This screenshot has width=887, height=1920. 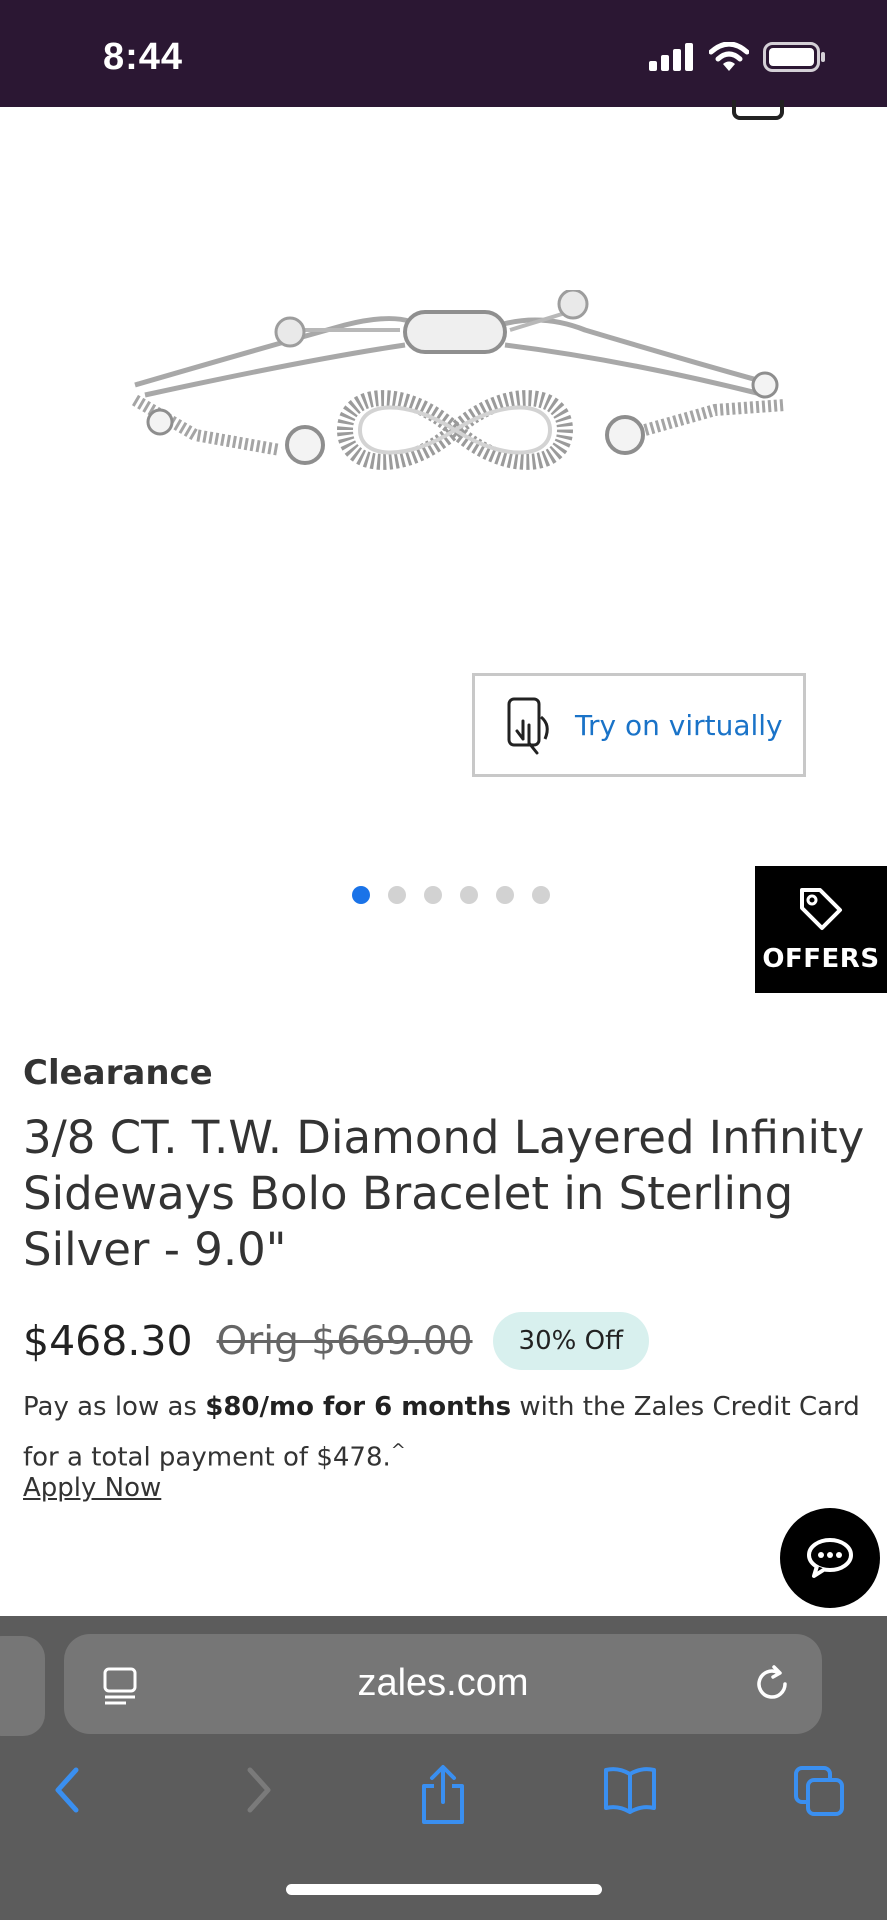 I want to click on offers-label: OFFERS, so click(x=821, y=958).